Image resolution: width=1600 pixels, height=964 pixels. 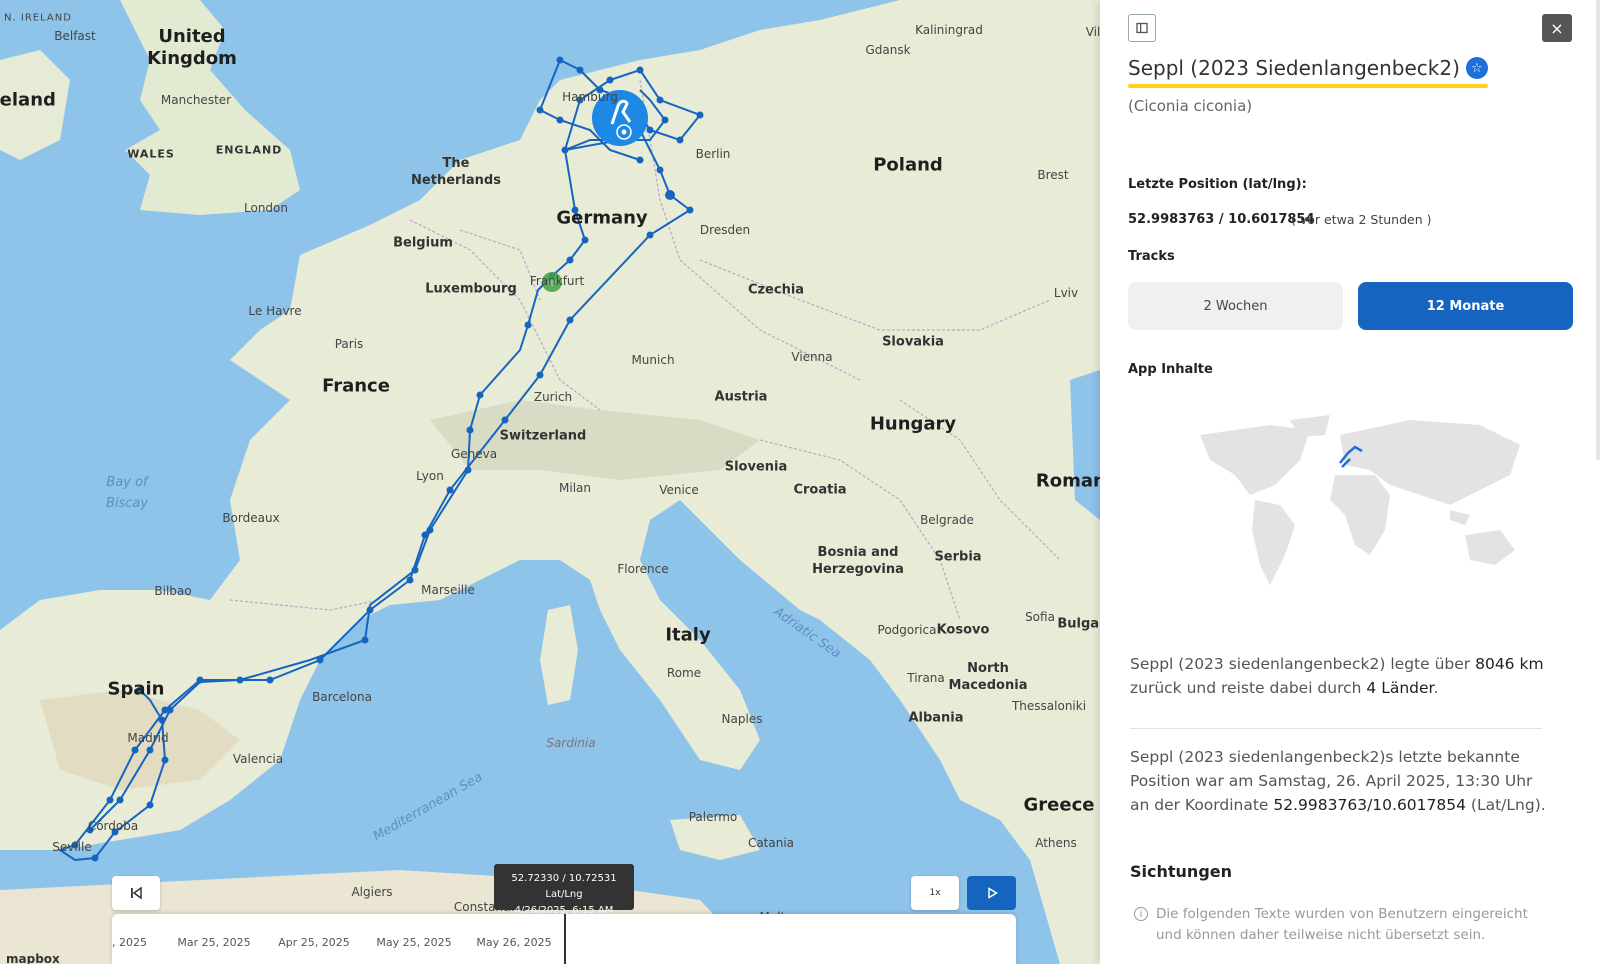 I want to click on bird-title: Seppl (2023 Siedenlangenbeck2) ☆, so click(x=1308, y=68).